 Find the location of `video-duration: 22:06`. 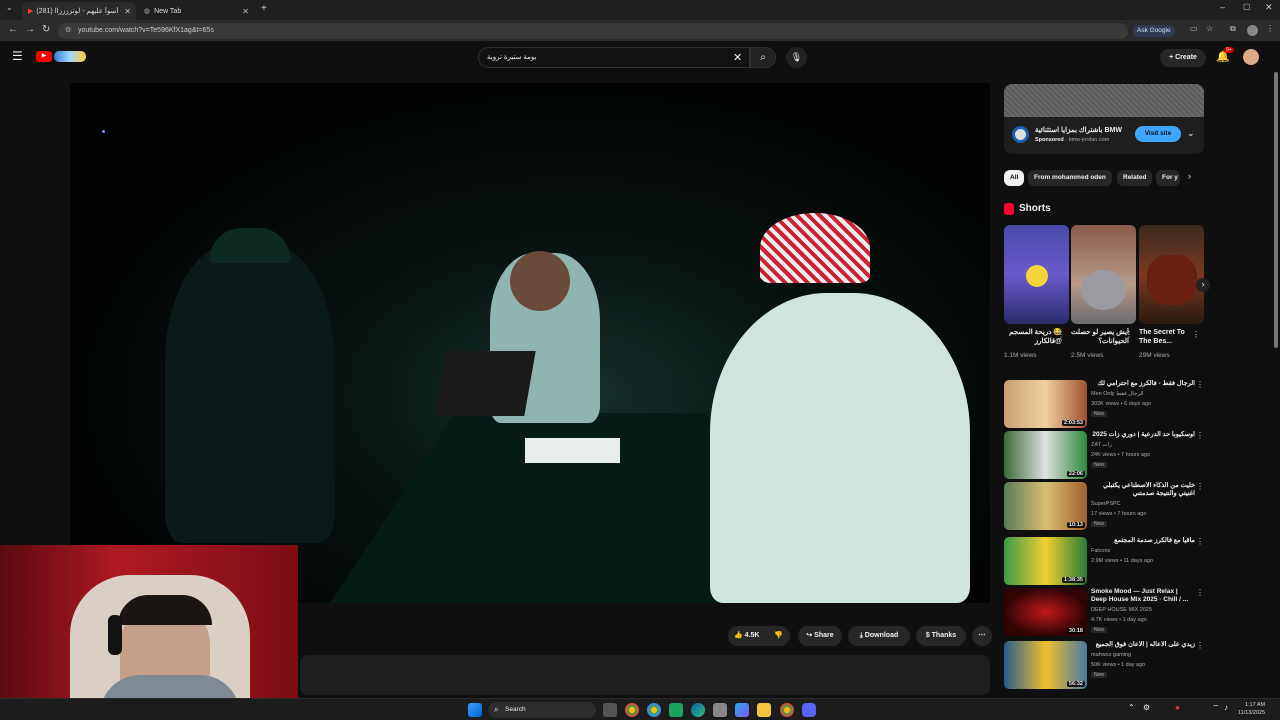

video-duration: 22:06 is located at coordinates (1075, 474).